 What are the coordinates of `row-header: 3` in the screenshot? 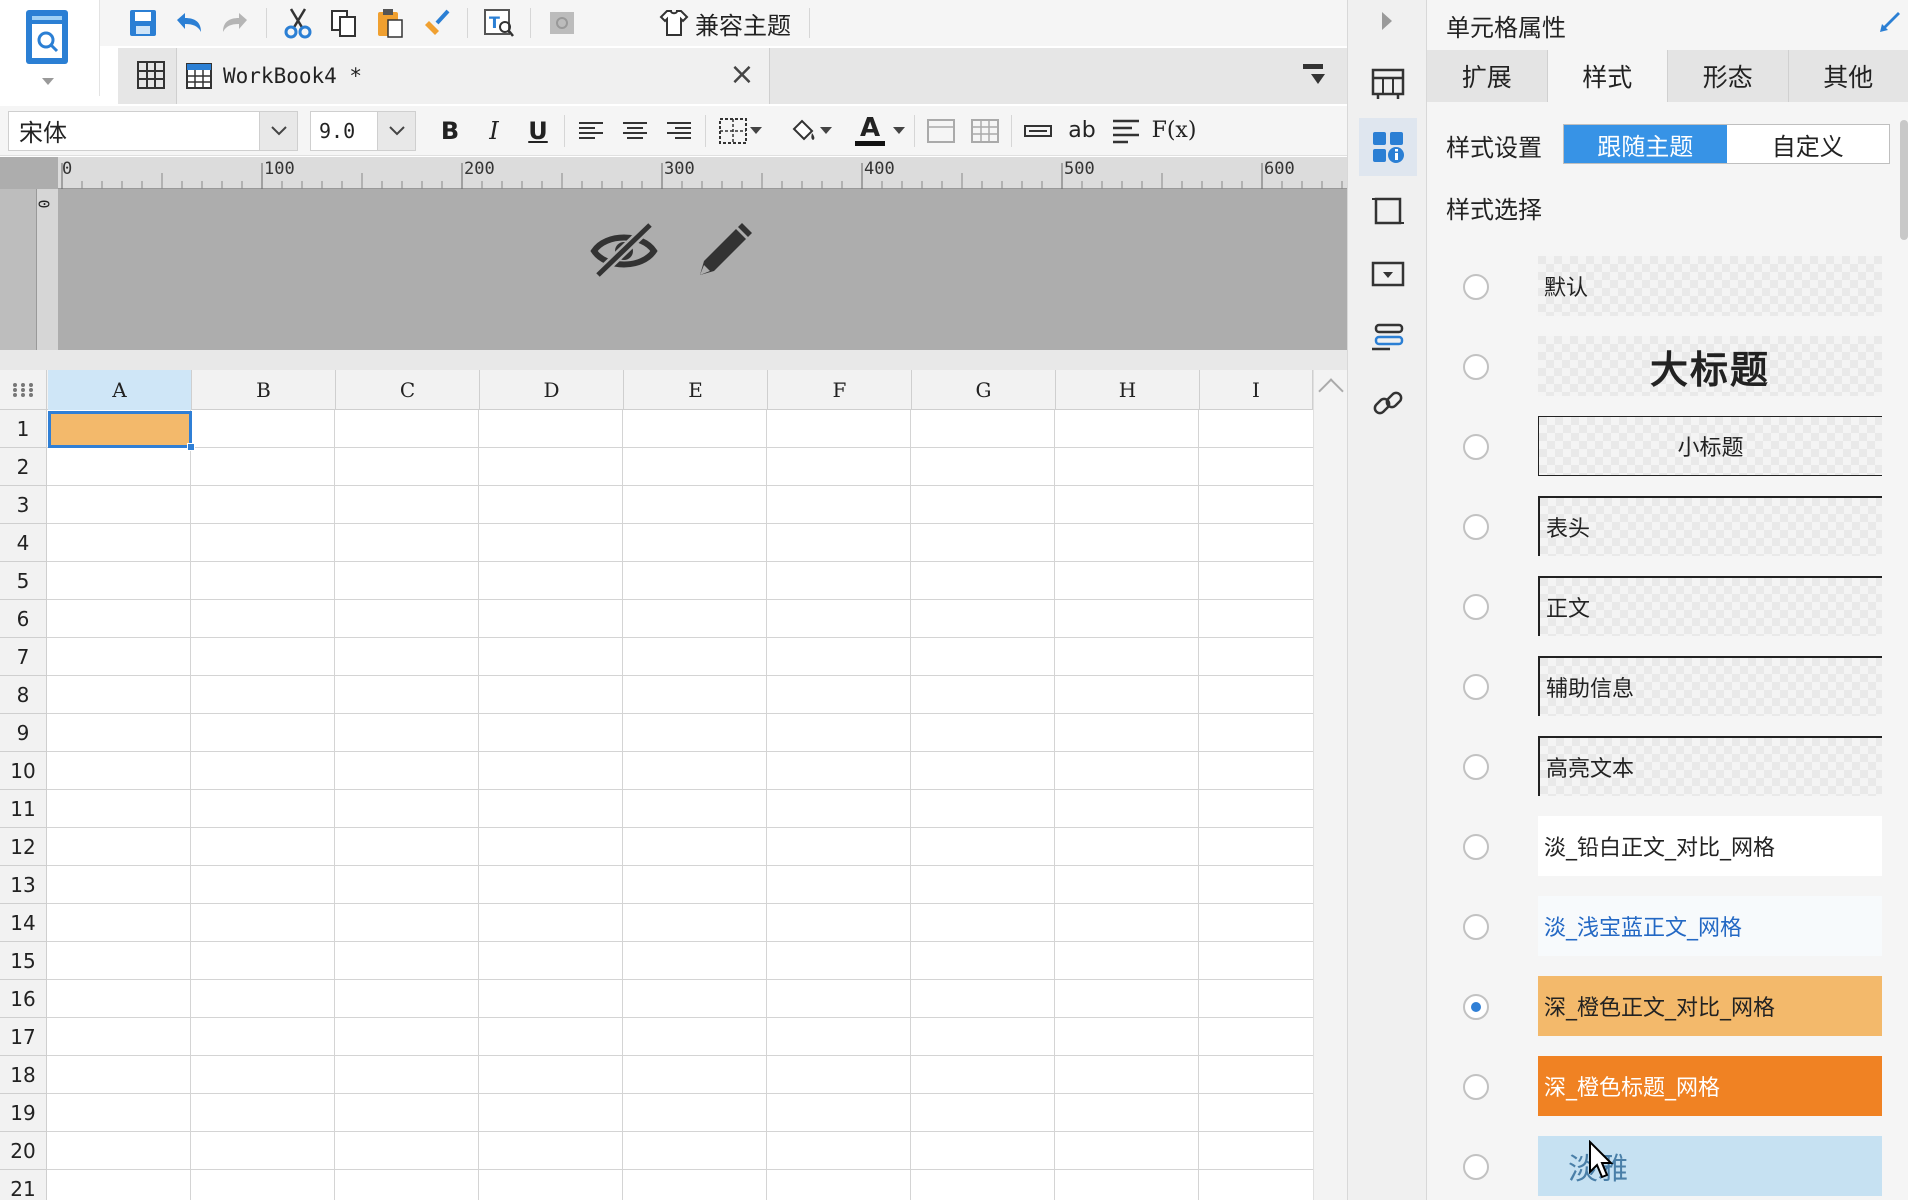 It's located at (23, 505).